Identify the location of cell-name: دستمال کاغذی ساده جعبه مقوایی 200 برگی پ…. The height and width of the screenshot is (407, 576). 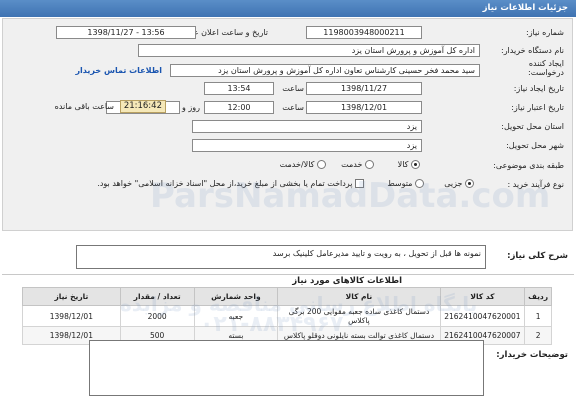
(359, 316).